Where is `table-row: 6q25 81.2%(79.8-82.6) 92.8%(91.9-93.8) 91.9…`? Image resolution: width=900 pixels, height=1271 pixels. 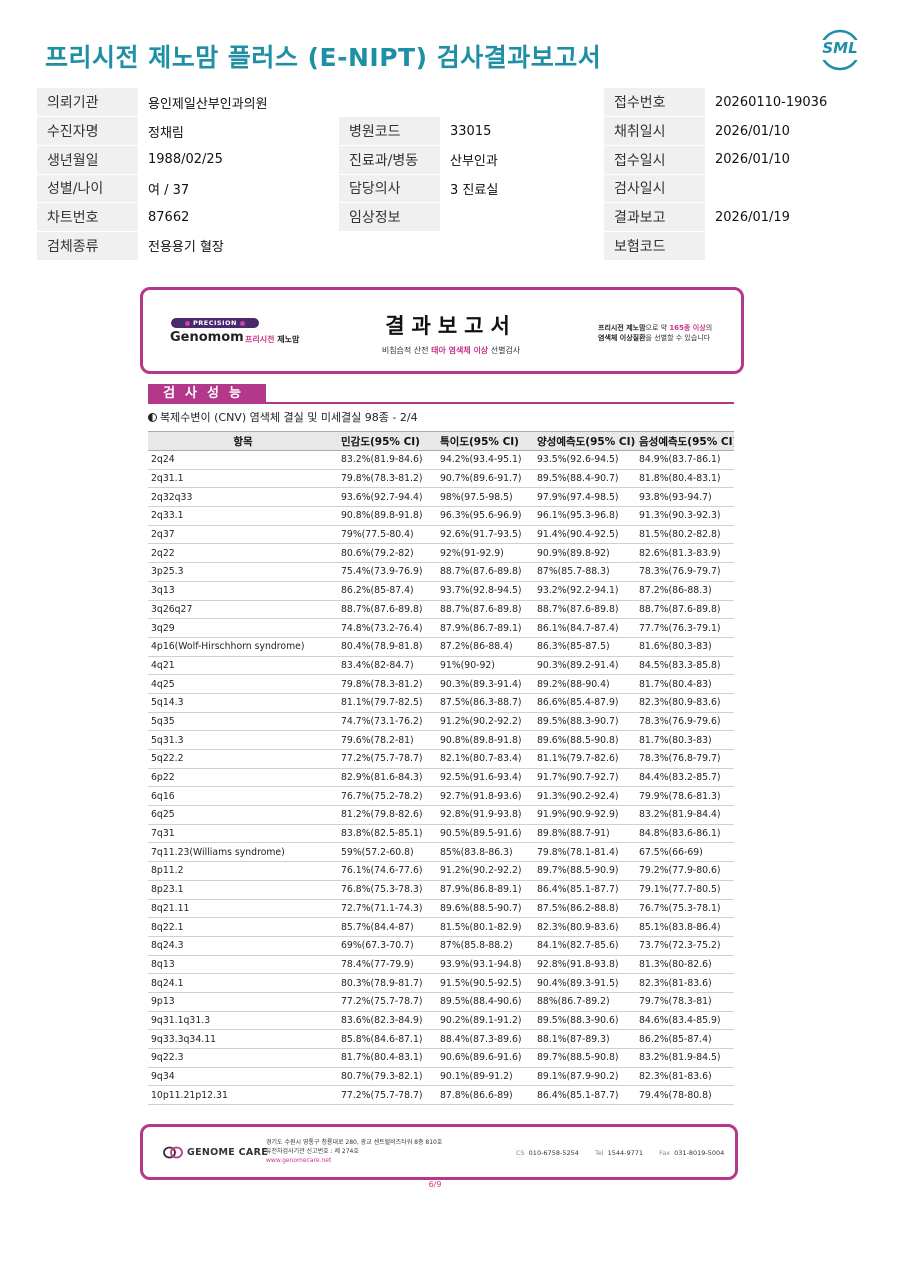 table-row: 6q25 81.2%(79.8-82.6) 92.8%(91.9-93.8) 91.9… is located at coordinates (441, 815).